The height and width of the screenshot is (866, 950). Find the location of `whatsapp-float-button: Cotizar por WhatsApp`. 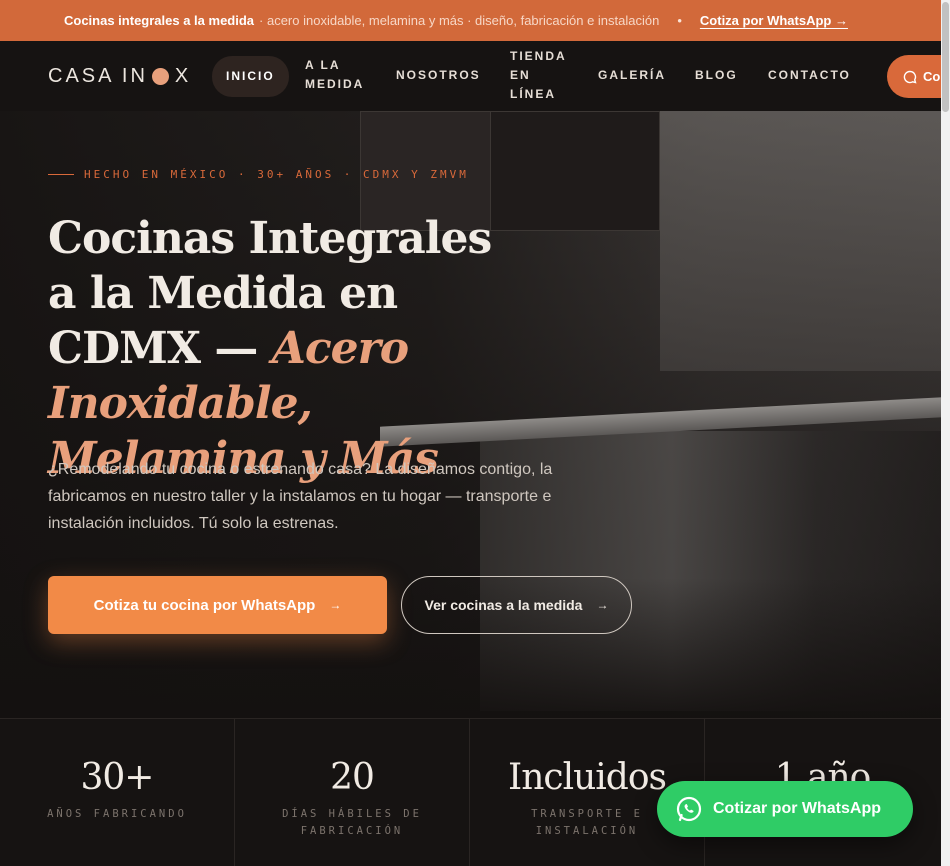

whatsapp-float-button: Cotizar por WhatsApp is located at coordinates (785, 809).